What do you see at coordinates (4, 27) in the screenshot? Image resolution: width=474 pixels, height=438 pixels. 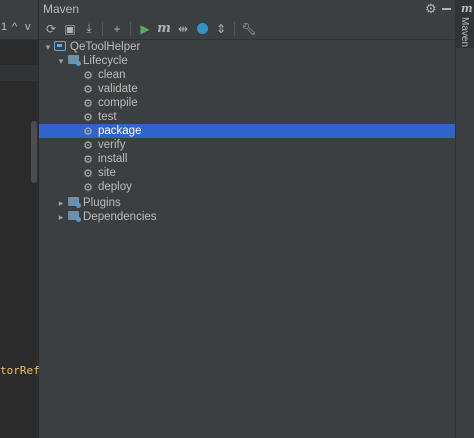 I see `occurrence-count: 1` at bounding box center [4, 27].